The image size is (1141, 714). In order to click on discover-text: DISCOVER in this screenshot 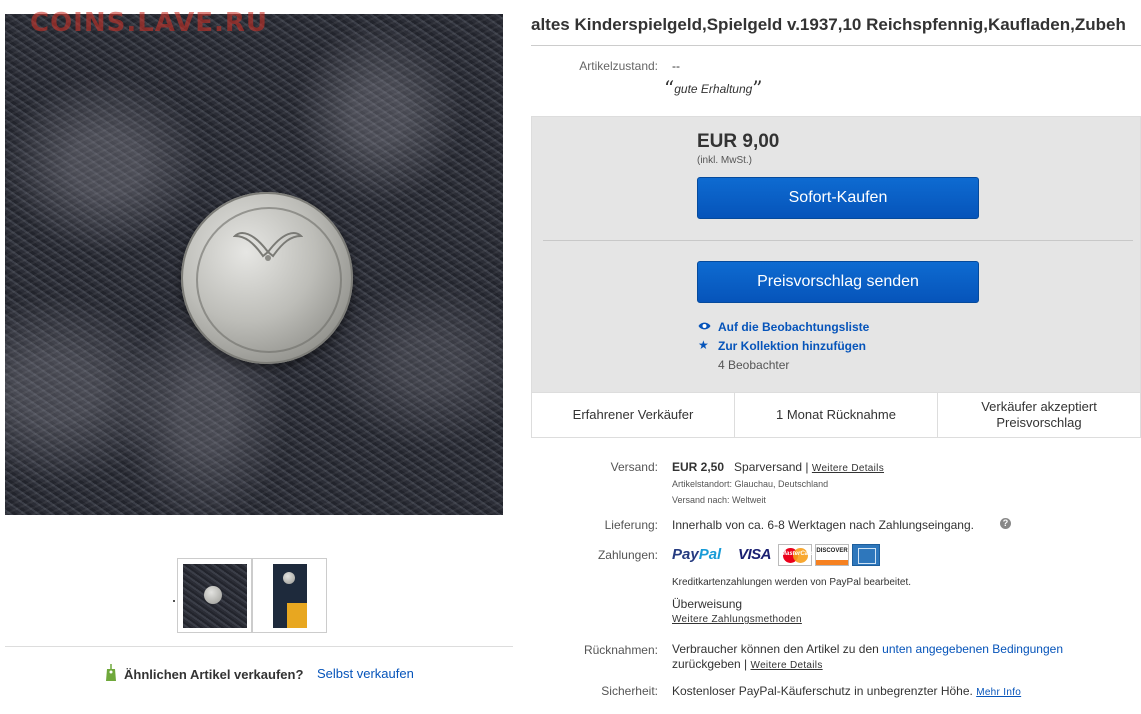, I will do `click(832, 551)`.